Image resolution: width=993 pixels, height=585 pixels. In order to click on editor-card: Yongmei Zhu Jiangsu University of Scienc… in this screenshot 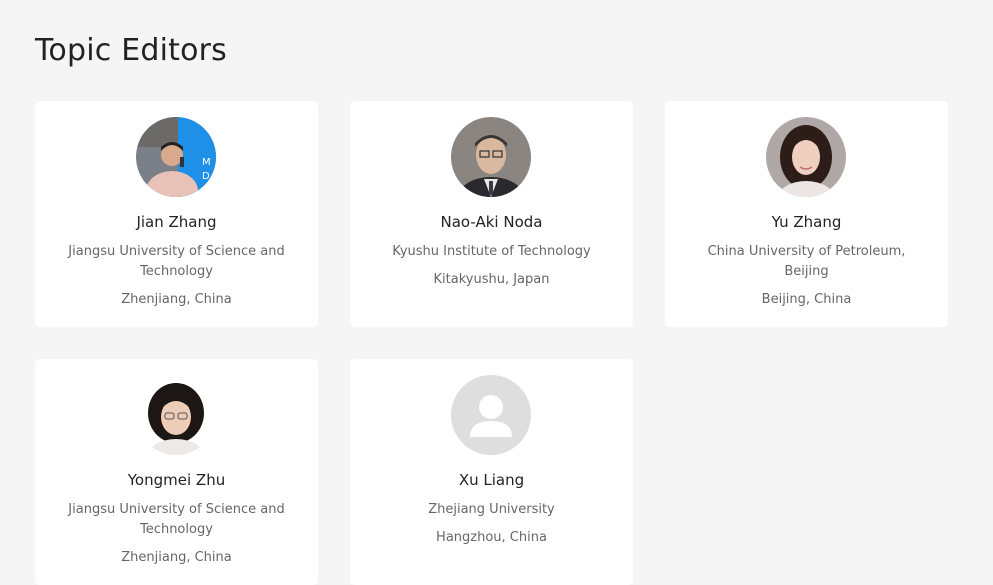, I will do `click(176, 472)`.